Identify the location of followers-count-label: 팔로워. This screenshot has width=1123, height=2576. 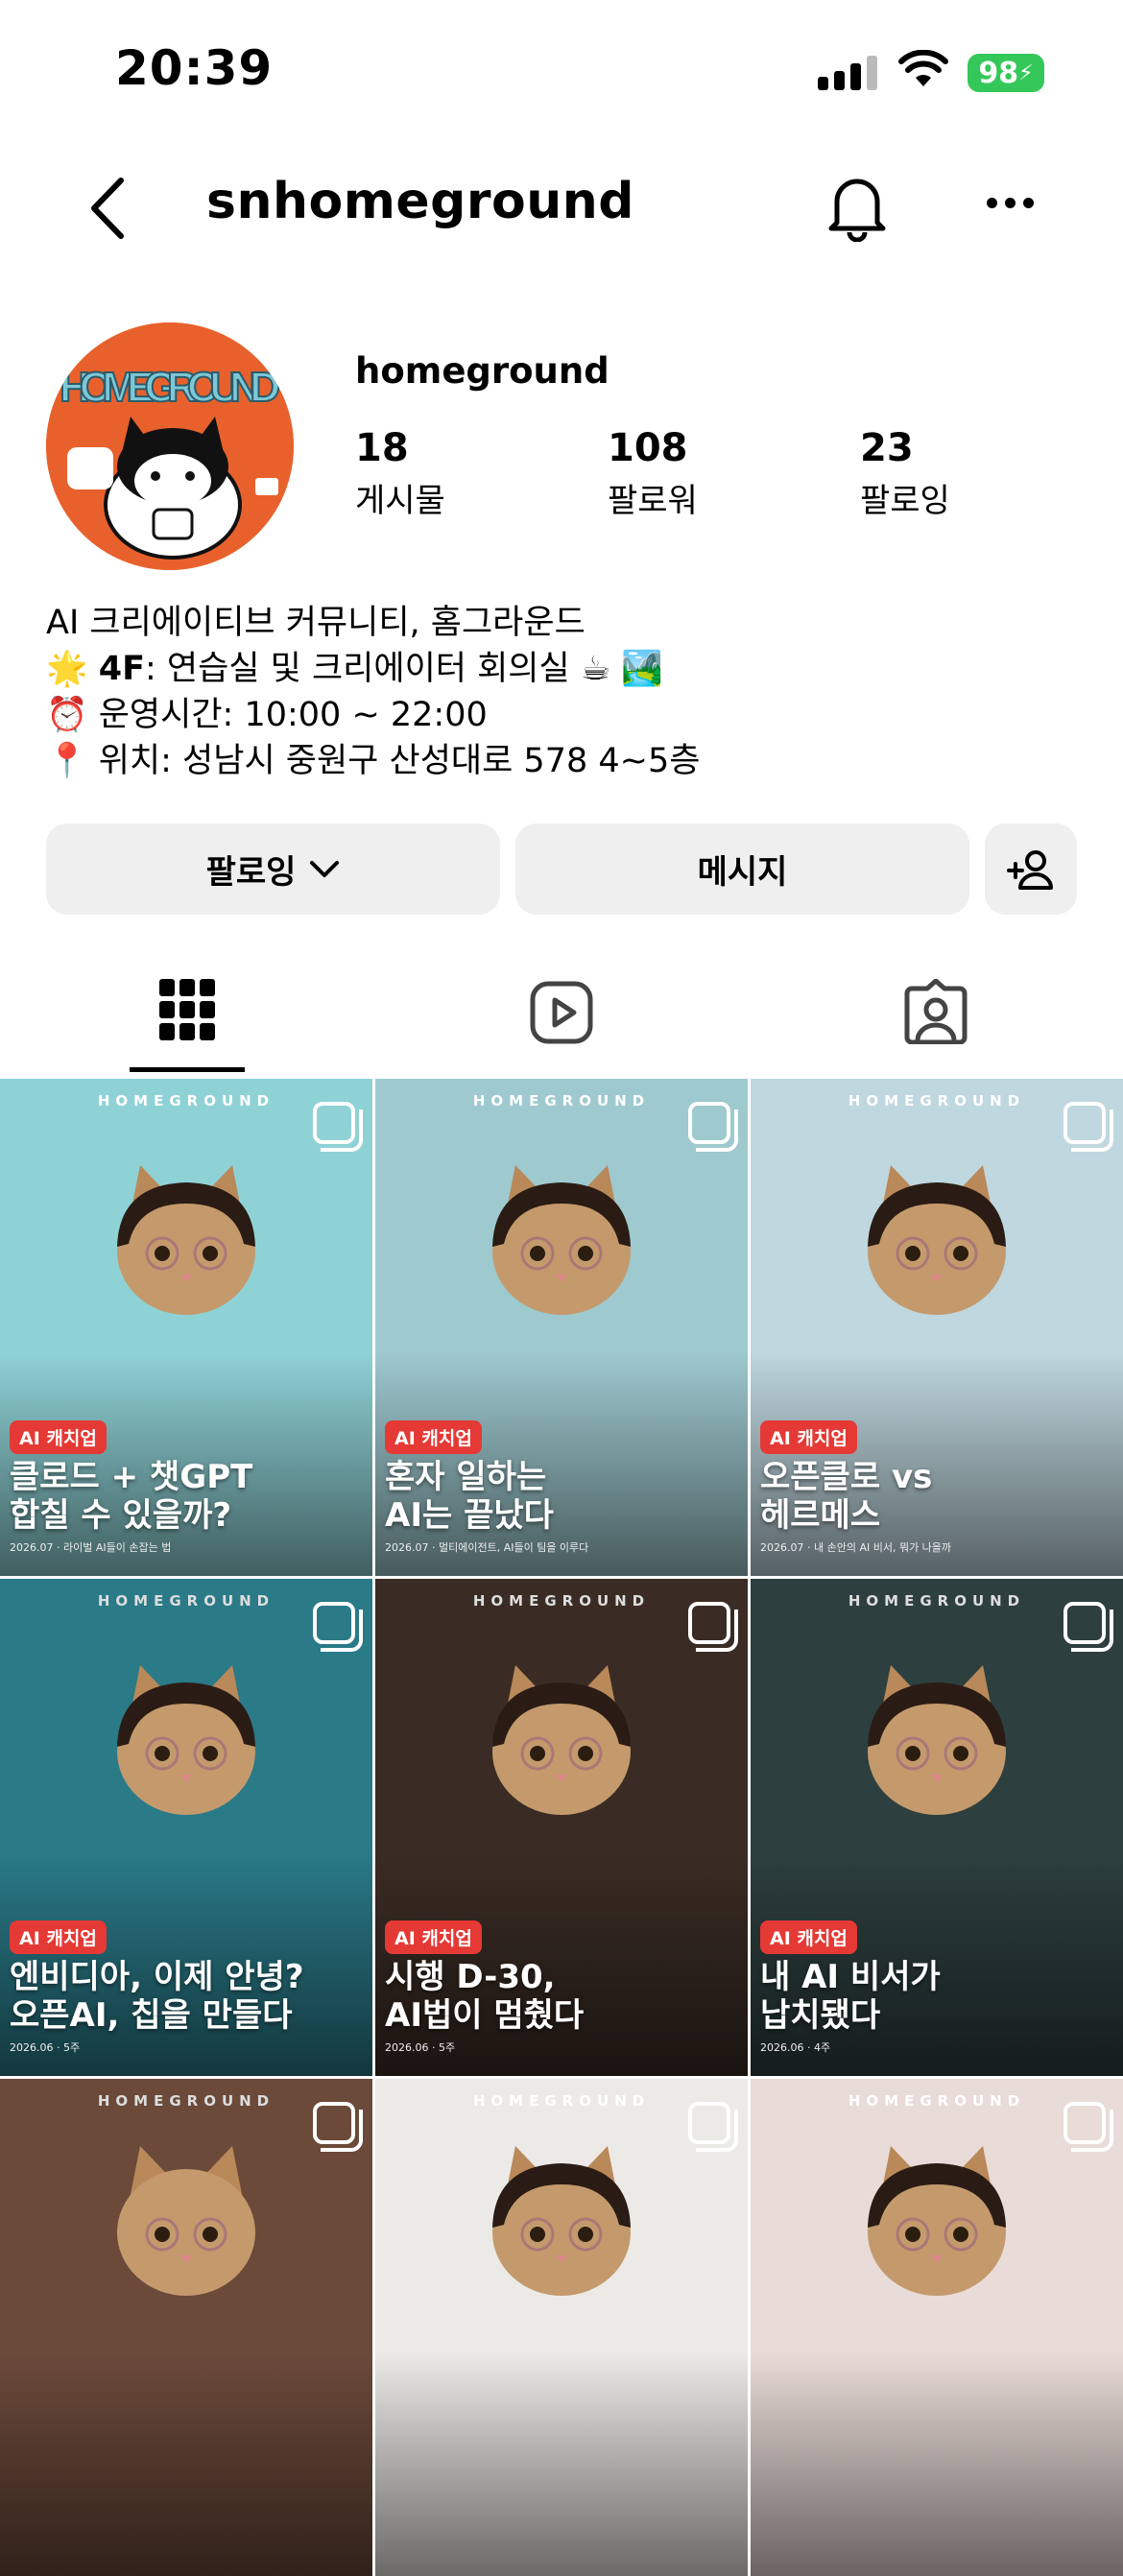
(653, 501).